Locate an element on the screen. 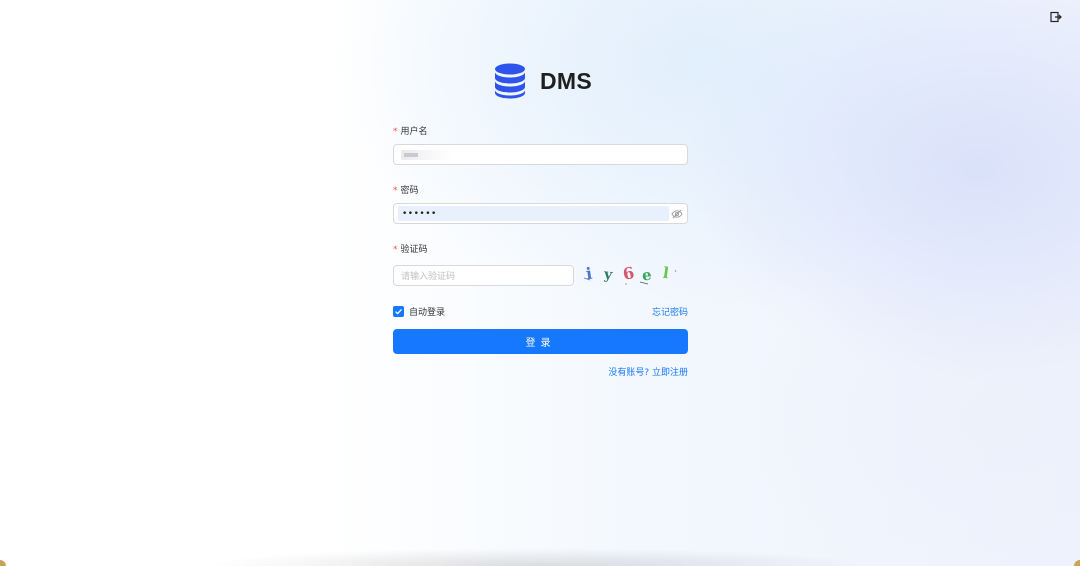  register-link: 没有账号? 立即注册 is located at coordinates (648, 373).